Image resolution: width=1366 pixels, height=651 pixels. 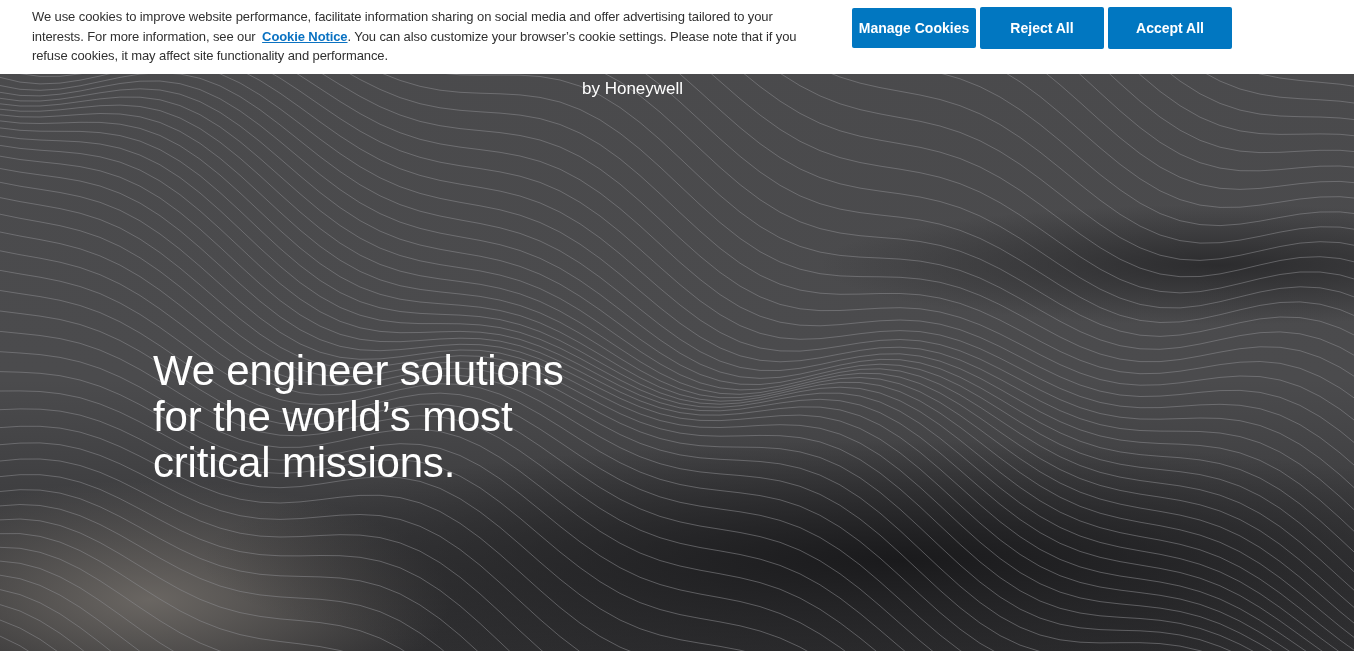 What do you see at coordinates (333, 417) in the screenshot?
I see `hero-headline: for the world’s most` at bounding box center [333, 417].